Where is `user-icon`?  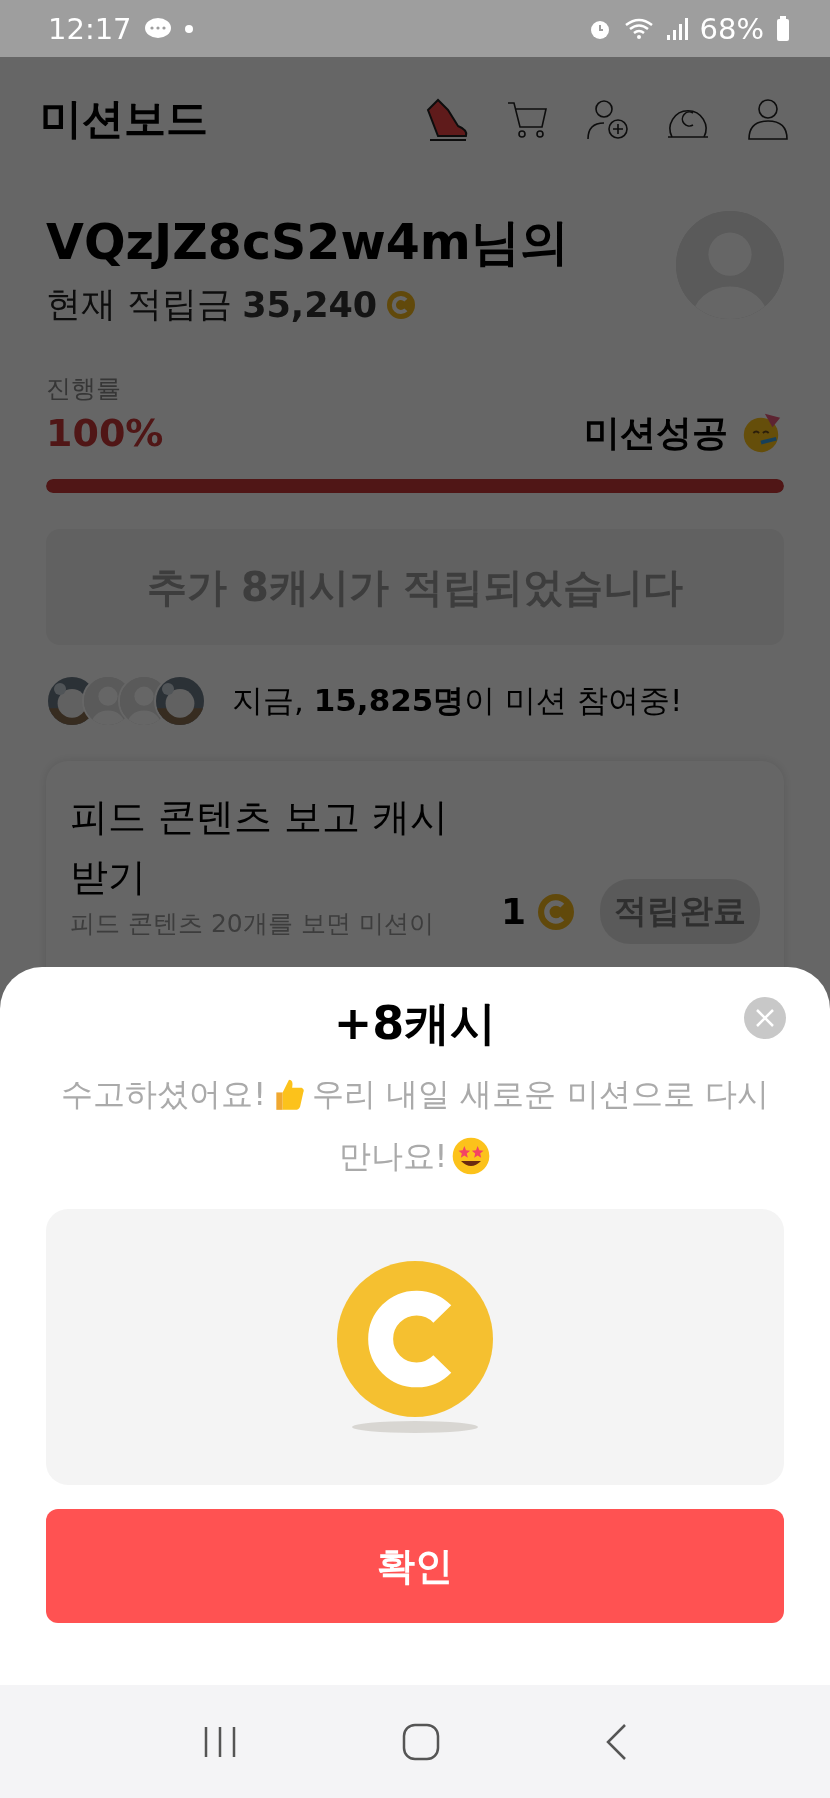 user-icon is located at coordinates (768, 119).